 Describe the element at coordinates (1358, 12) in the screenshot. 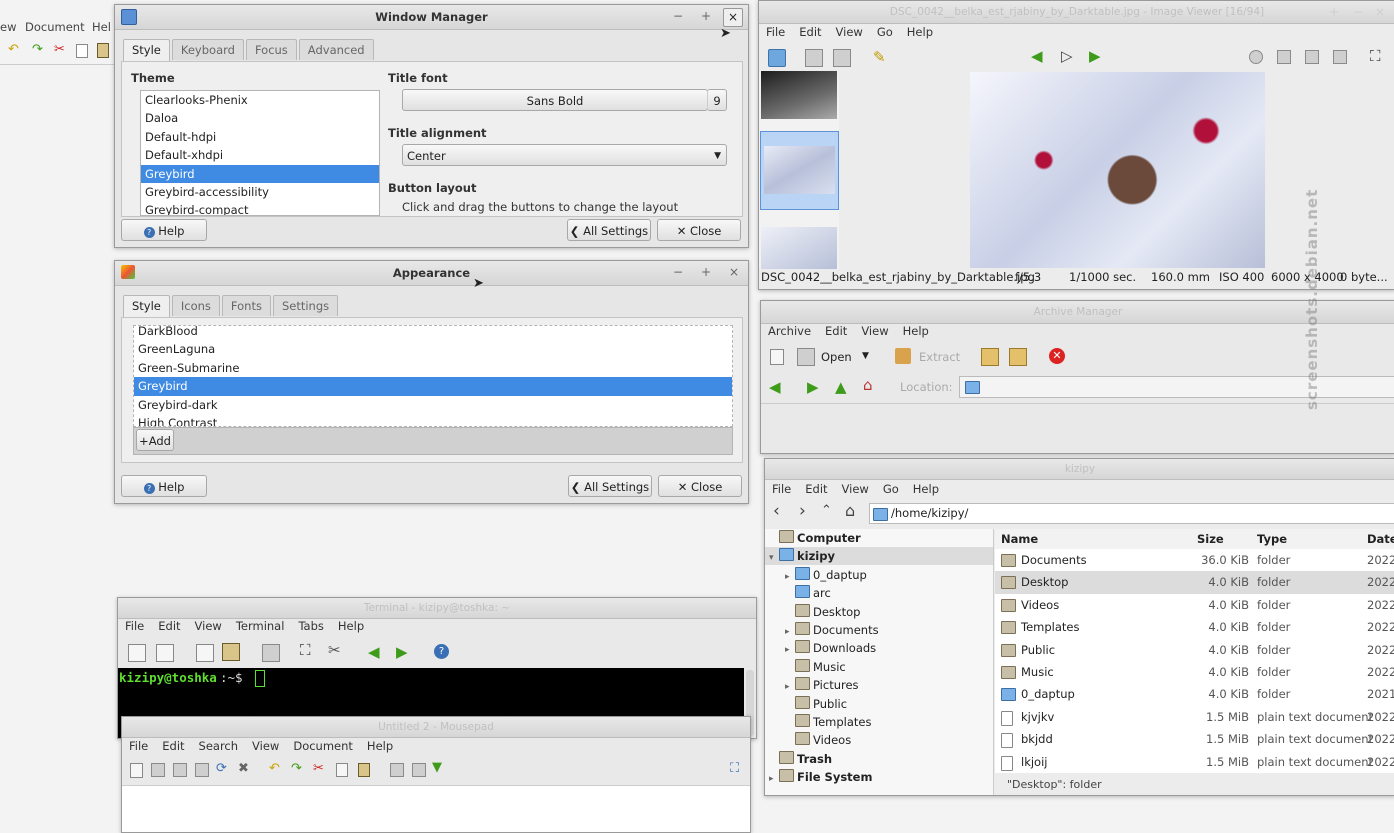

I see `minimize-button: −` at that location.